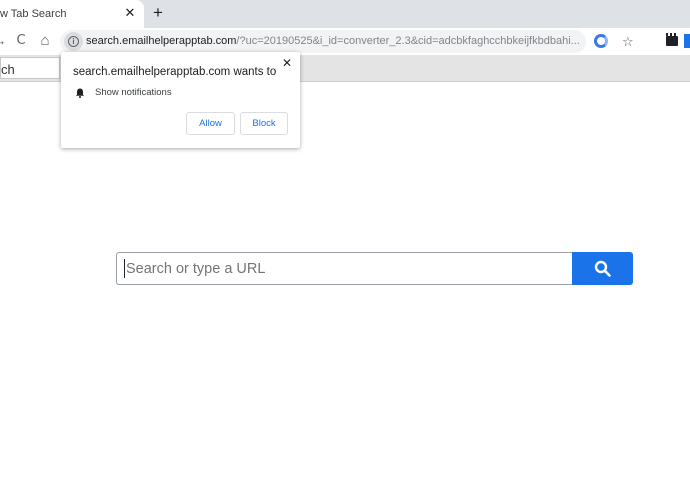 The height and width of the screenshot is (489, 690). Describe the element at coordinates (175, 72) in the screenshot. I see `popup-title: search.emailhelperapptab.com wants to` at that location.